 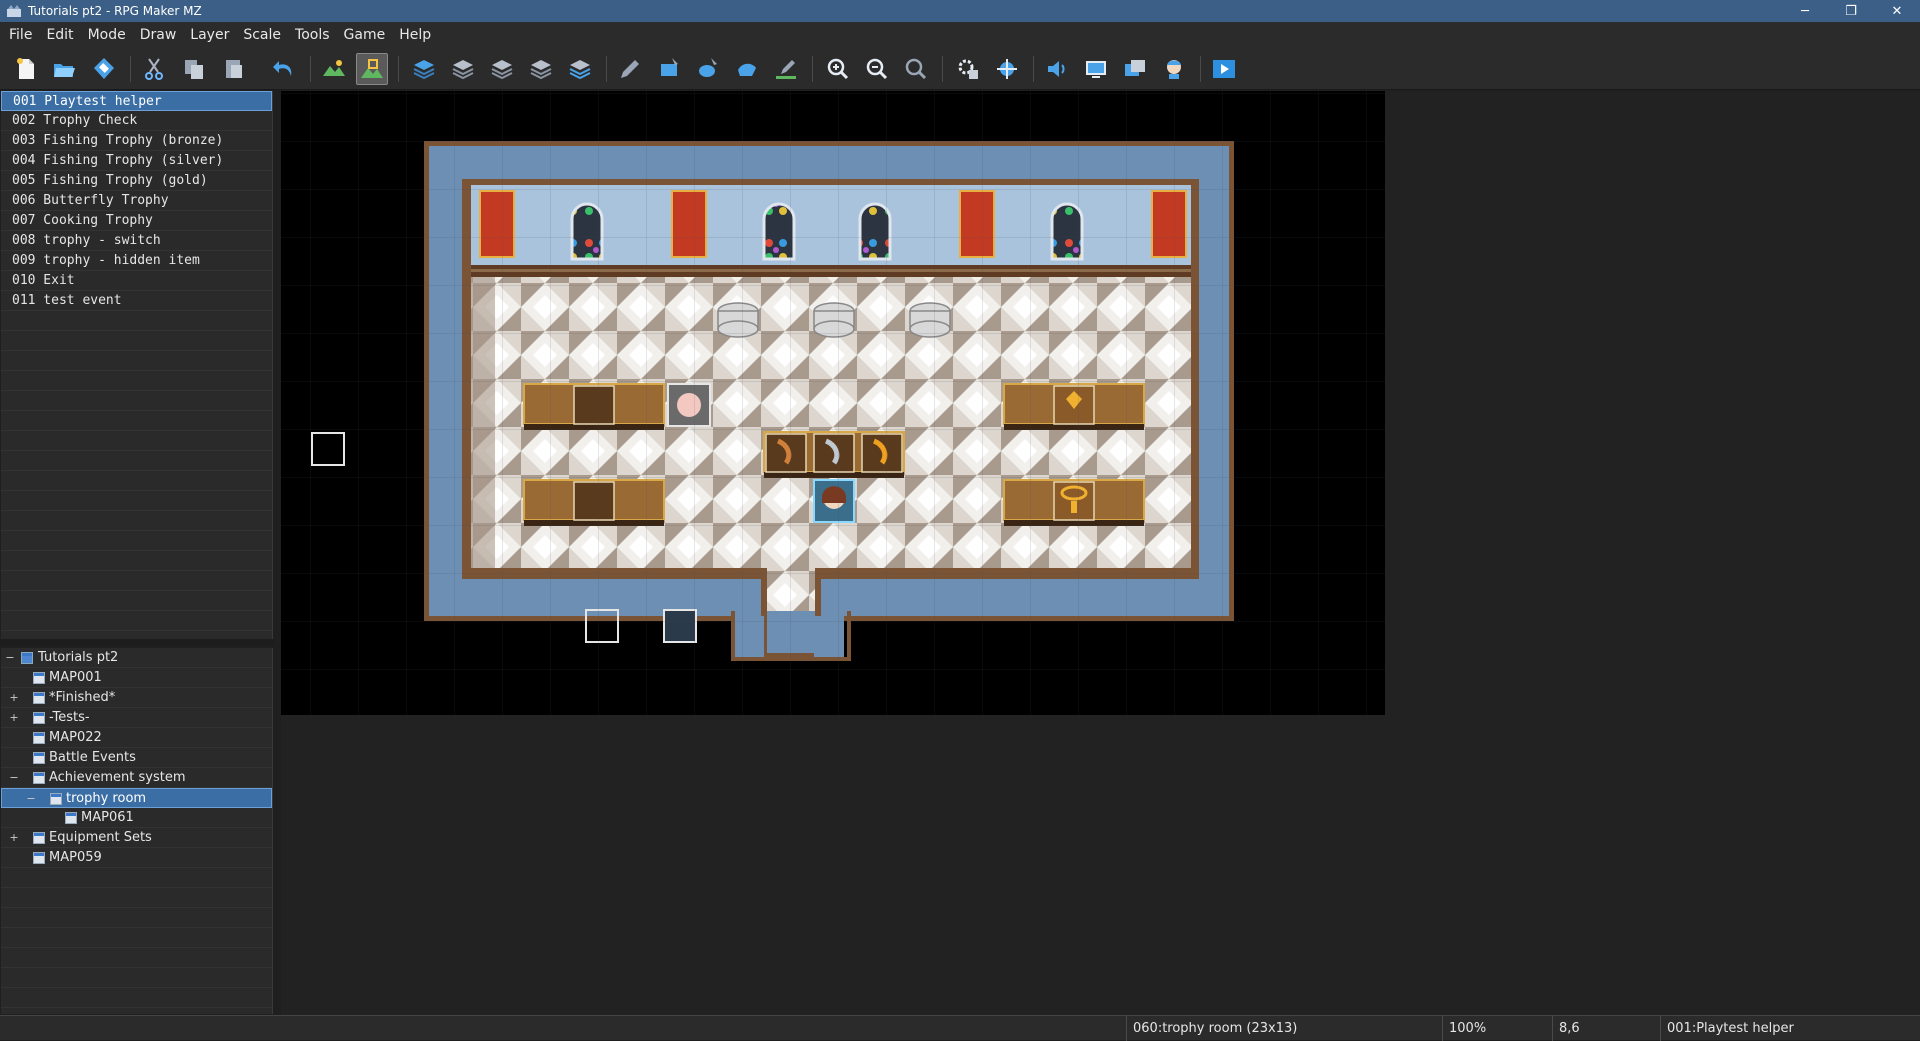 What do you see at coordinates (158, 35) in the screenshot?
I see `menu-draw: Draw` at bounding box center [158, 35].